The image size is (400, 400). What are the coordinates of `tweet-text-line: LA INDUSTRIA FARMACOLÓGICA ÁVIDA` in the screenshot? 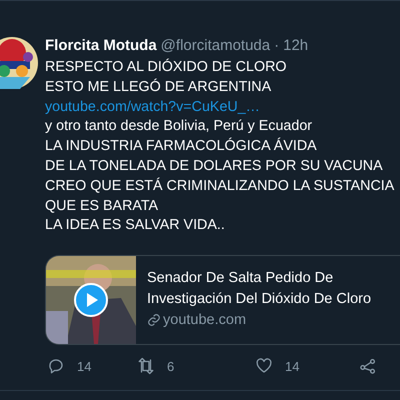 It's located at (181, 146).